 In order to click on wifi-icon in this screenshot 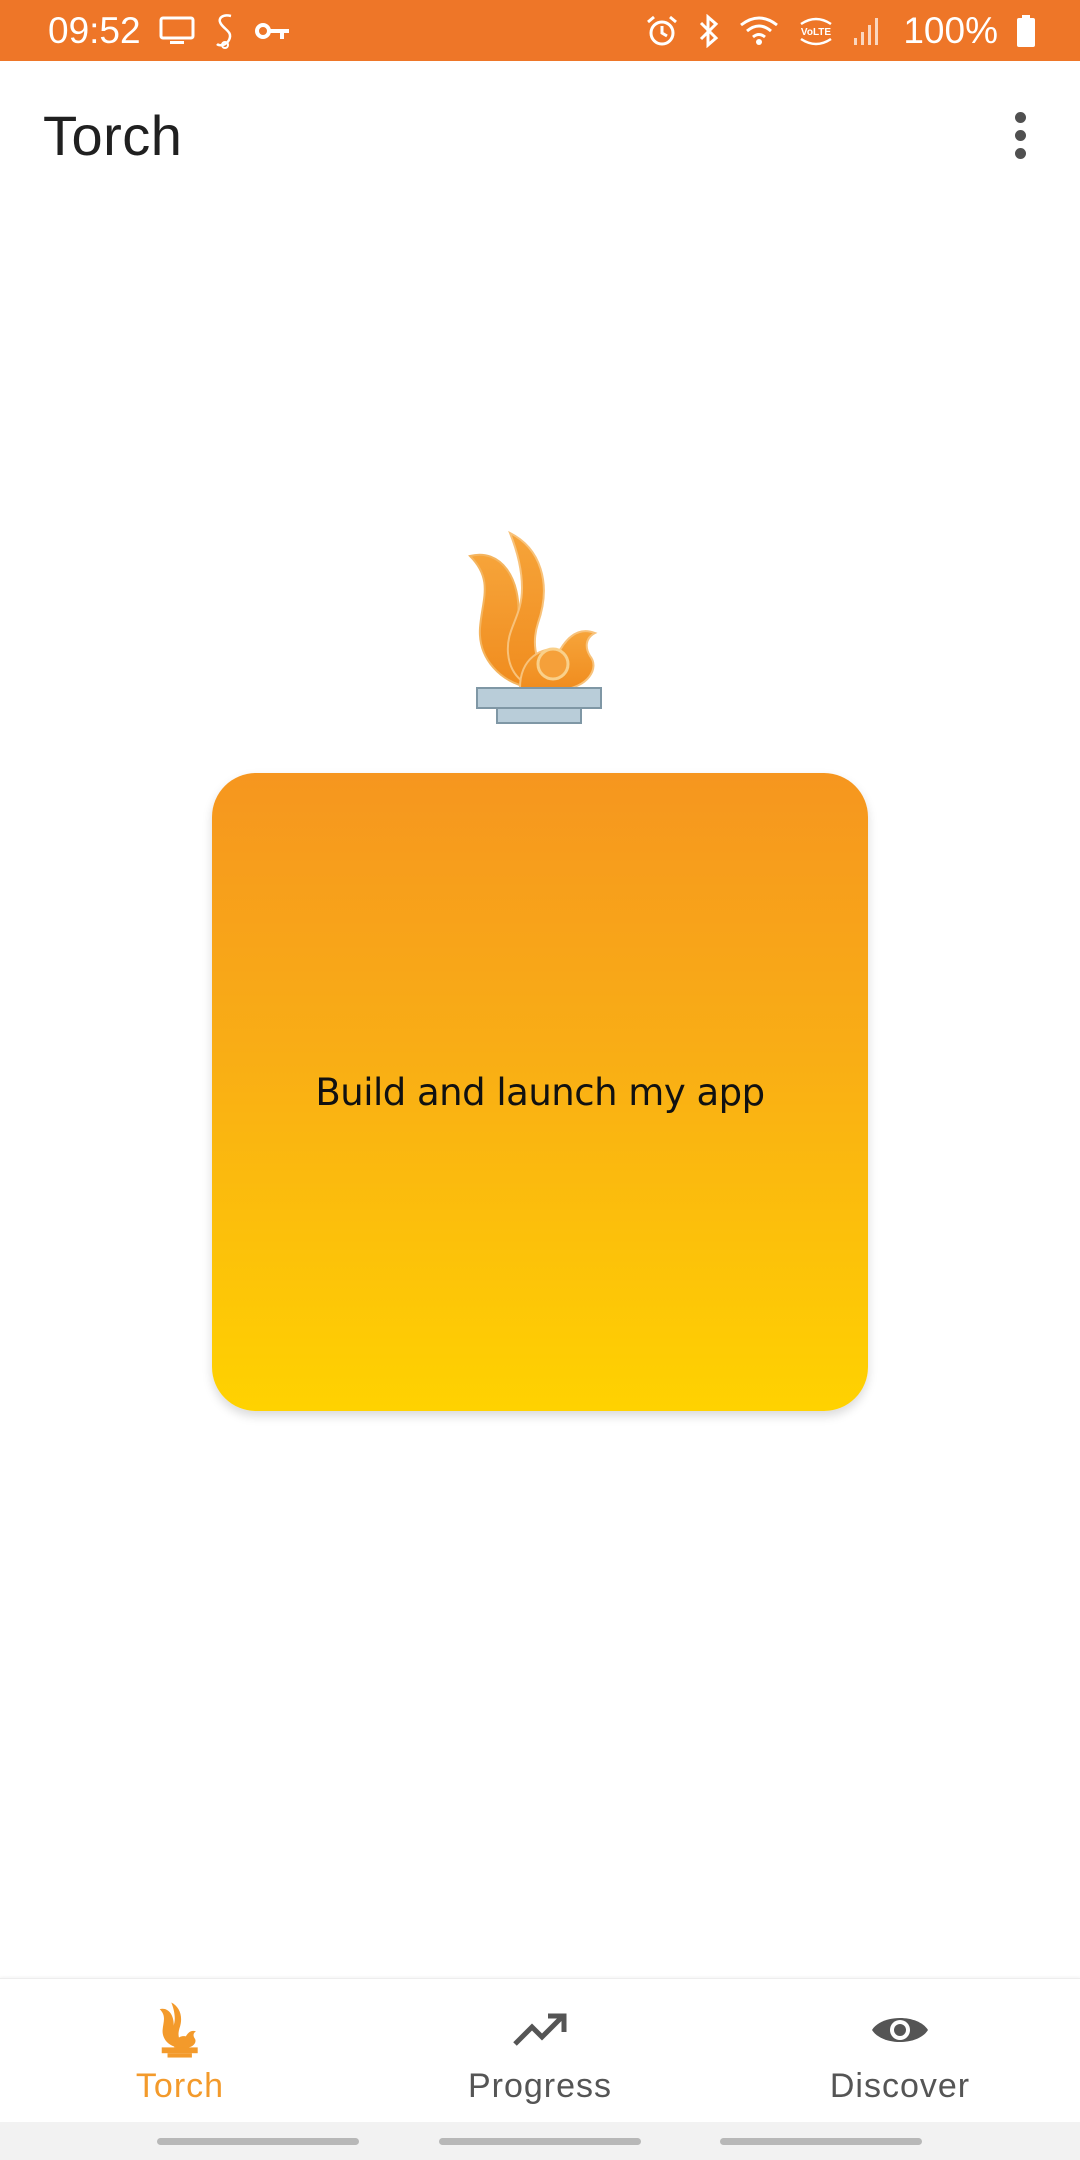, I will do `click(759, 31)`.